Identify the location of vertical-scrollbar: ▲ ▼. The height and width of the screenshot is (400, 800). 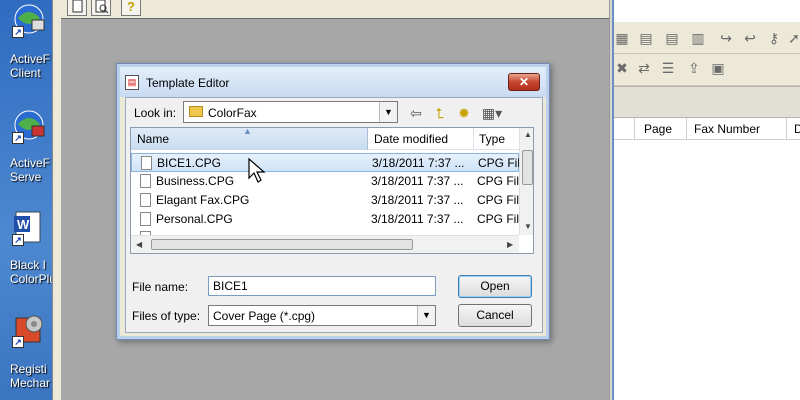
(526, 181).